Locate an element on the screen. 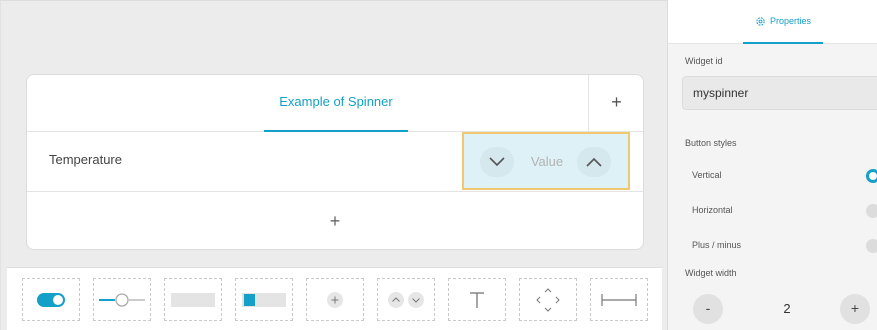 The image size is (877, 330). spinner-widget: Value is located at coordinates (546, 161).